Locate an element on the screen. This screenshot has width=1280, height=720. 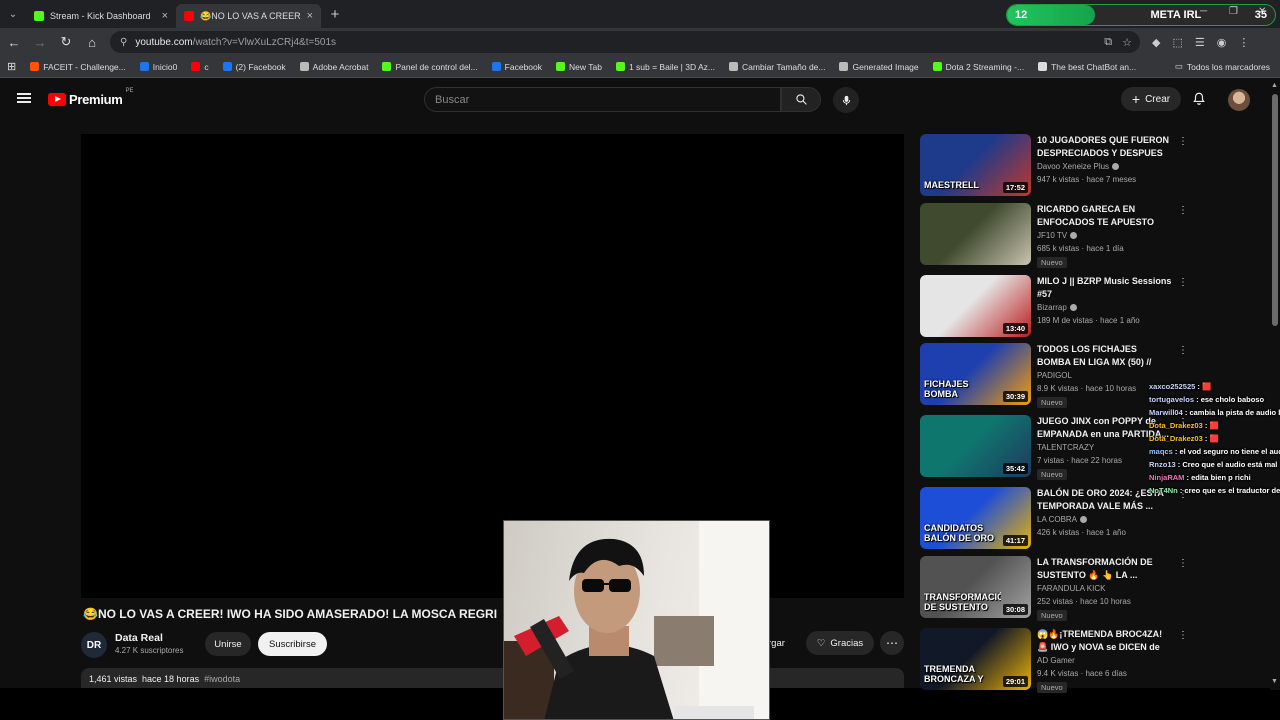
video-thumbnail: MAESTRELL 17:52 is located at coordinates (975, 165).